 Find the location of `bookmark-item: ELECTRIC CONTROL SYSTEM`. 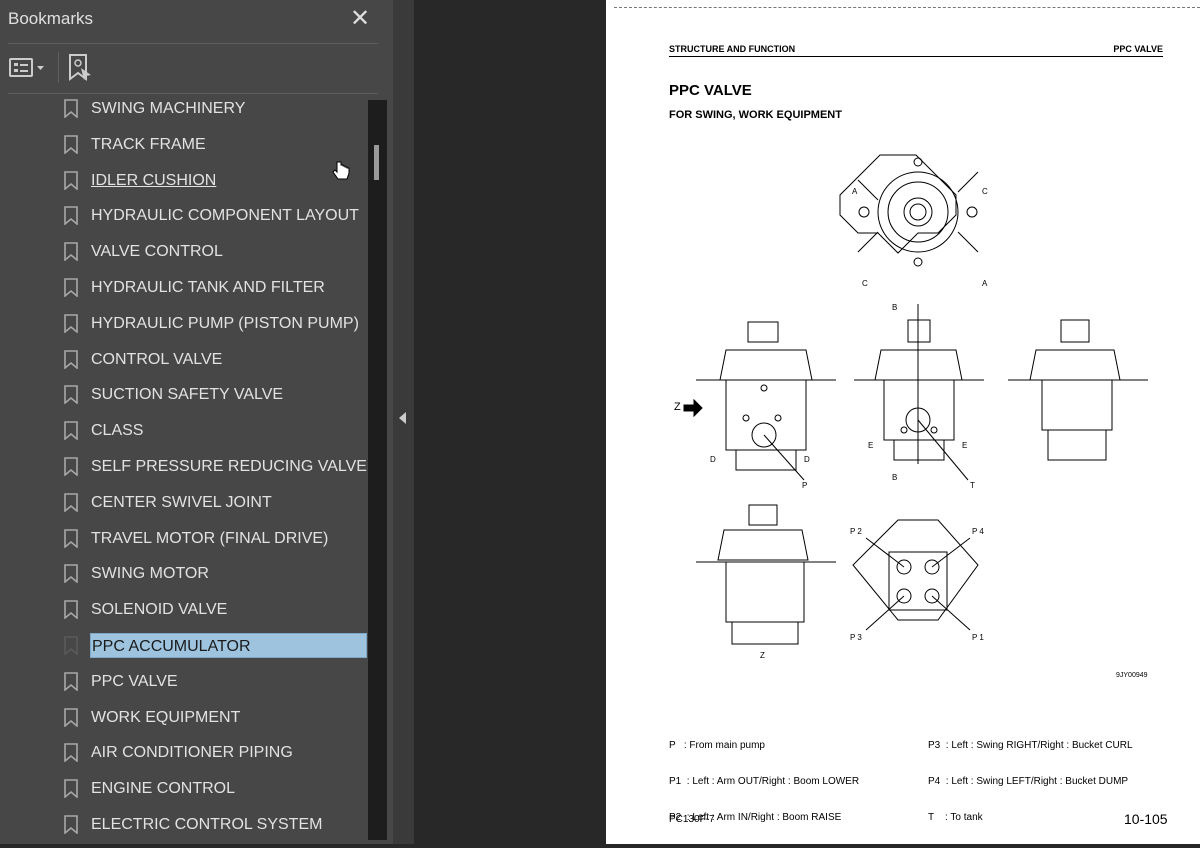

bookmark-item: ELECTRIC CONTROL SYSTEM is located at coordinates (184, 824).